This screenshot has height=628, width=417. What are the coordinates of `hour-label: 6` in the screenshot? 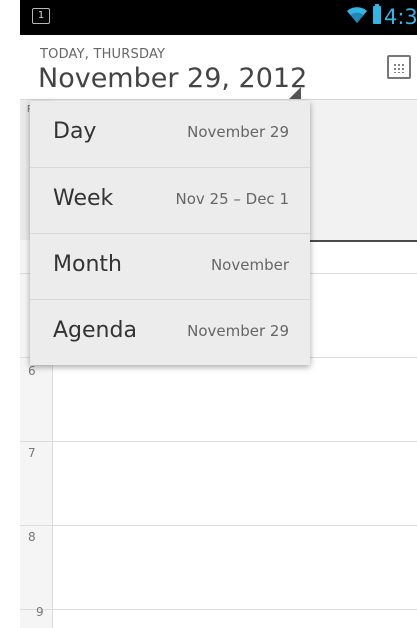 It's located at (32, 371).